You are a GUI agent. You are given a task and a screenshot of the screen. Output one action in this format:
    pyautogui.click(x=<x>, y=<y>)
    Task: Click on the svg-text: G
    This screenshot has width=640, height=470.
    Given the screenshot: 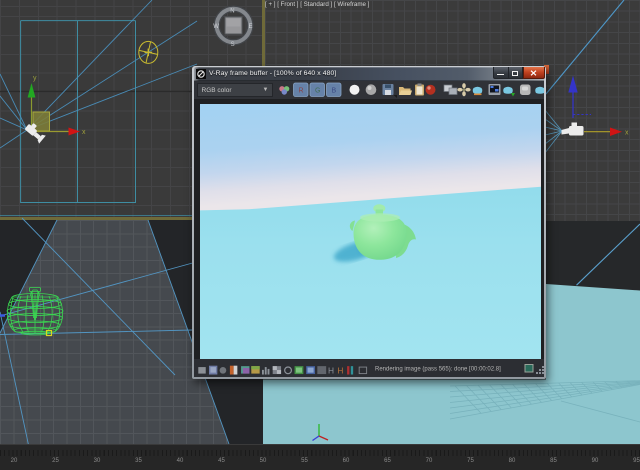 What is the action you would take?
    pyautogui.click(x=317, y=91)
    